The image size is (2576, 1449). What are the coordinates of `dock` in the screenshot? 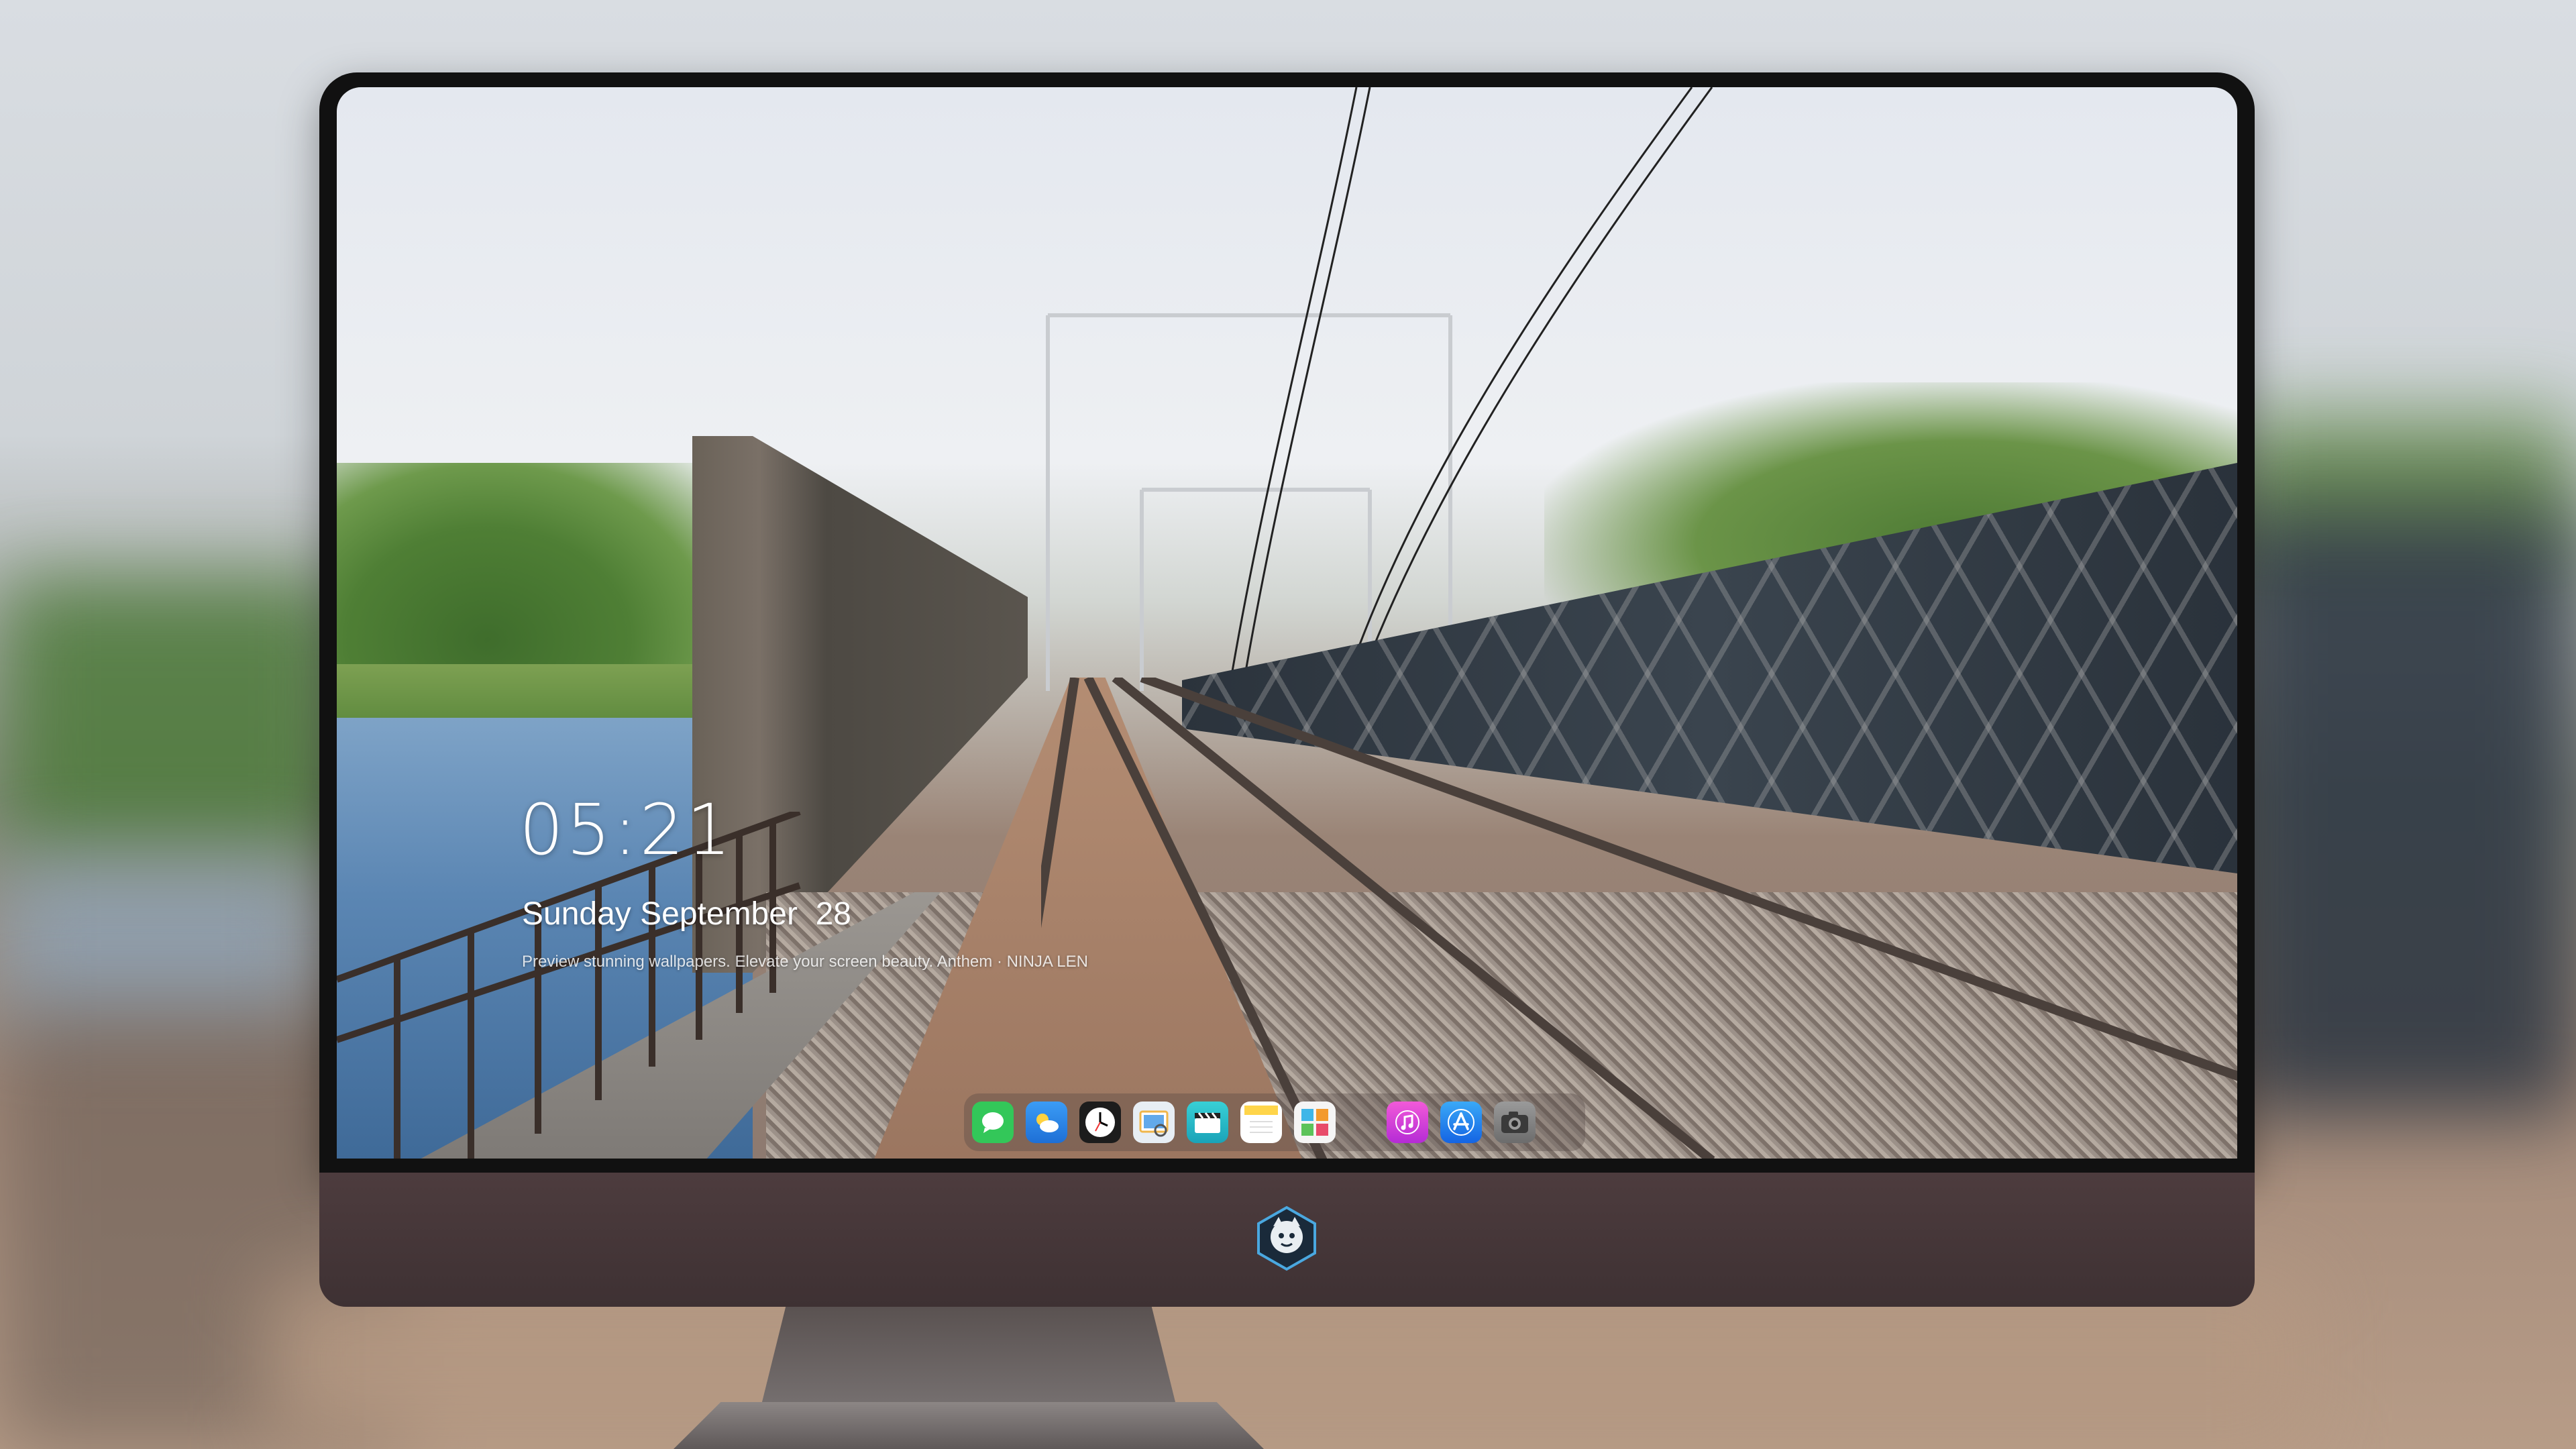 It's located at (1274, 1122).